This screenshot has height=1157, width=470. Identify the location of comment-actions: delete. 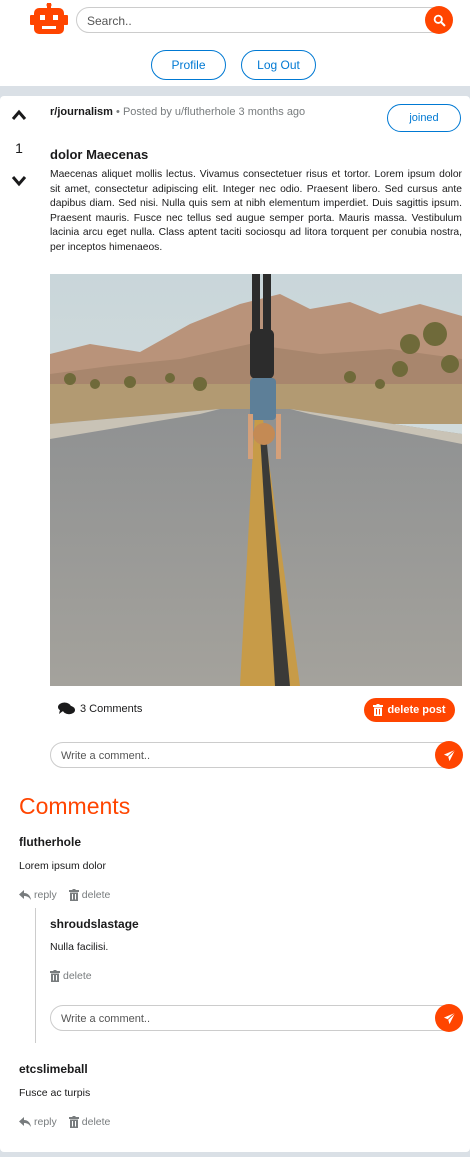
(71, 976).